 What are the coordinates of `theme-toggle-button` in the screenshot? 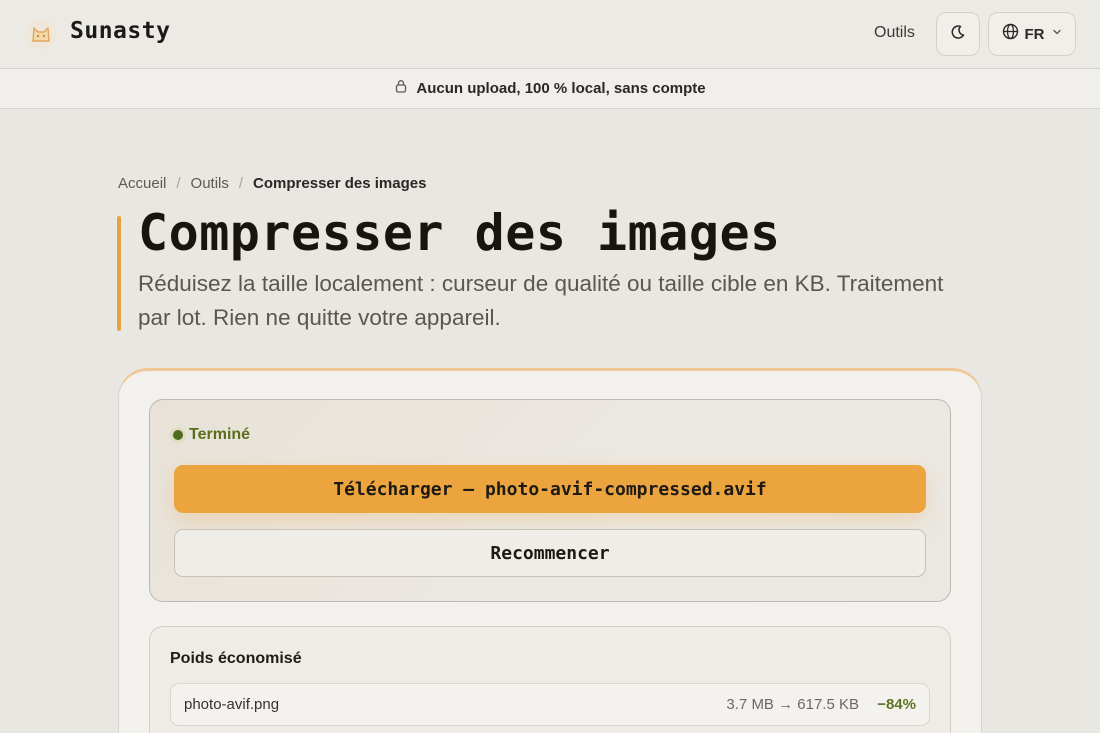 It's located at (958, 34).